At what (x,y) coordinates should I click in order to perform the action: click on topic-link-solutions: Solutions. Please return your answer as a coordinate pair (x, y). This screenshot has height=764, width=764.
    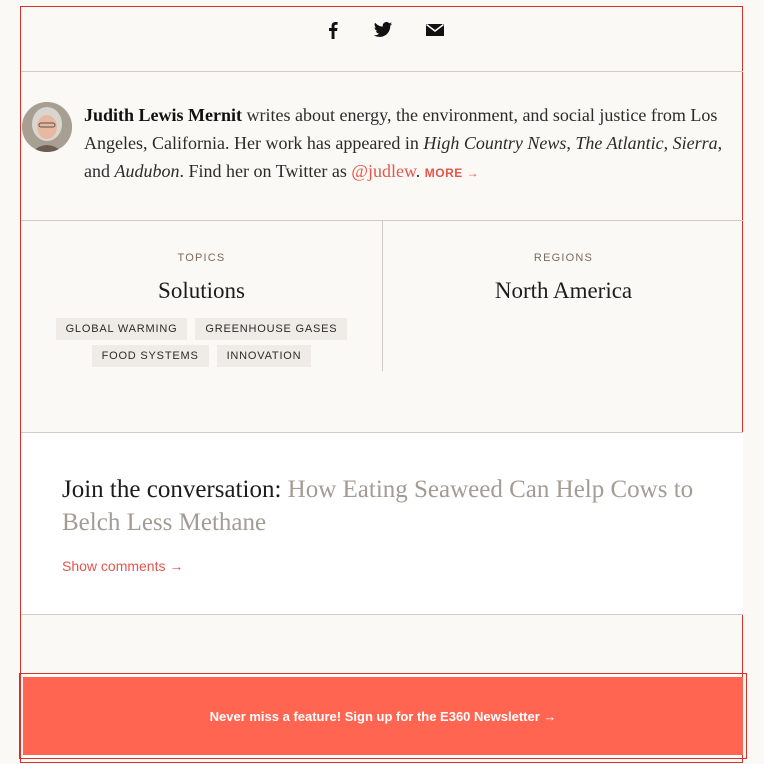
    Looking at the image, I should click on (201, 291).